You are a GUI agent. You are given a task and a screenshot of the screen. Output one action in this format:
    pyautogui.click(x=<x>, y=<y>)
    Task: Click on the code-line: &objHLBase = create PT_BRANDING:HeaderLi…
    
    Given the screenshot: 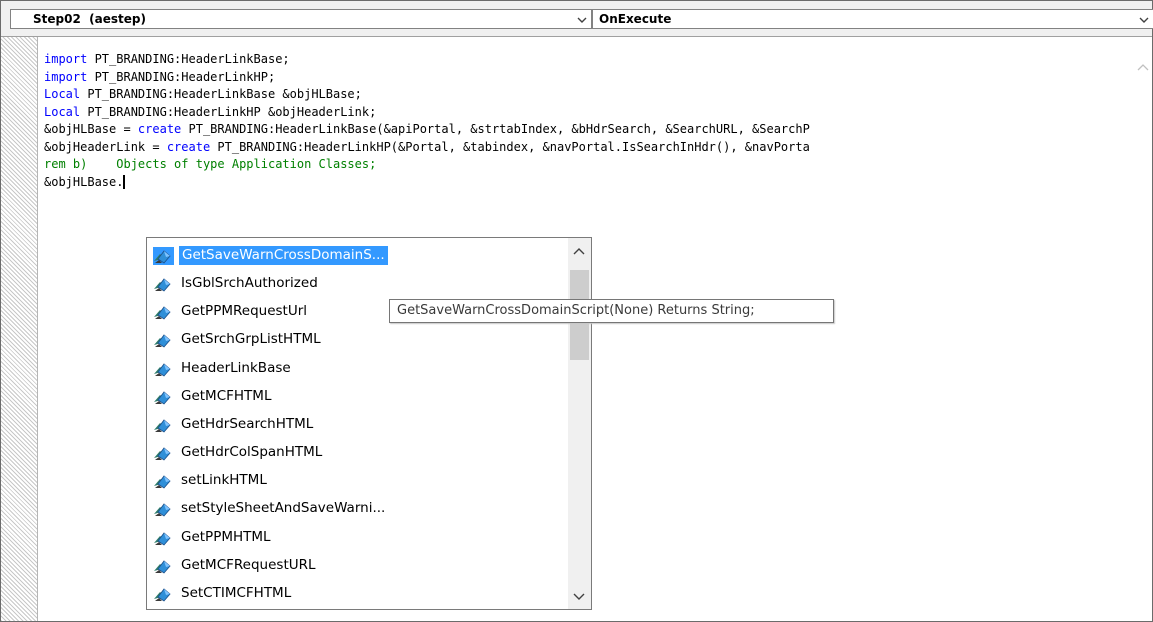 What is the action you would take?
    pyautogui.click(x=427, y=130)
    